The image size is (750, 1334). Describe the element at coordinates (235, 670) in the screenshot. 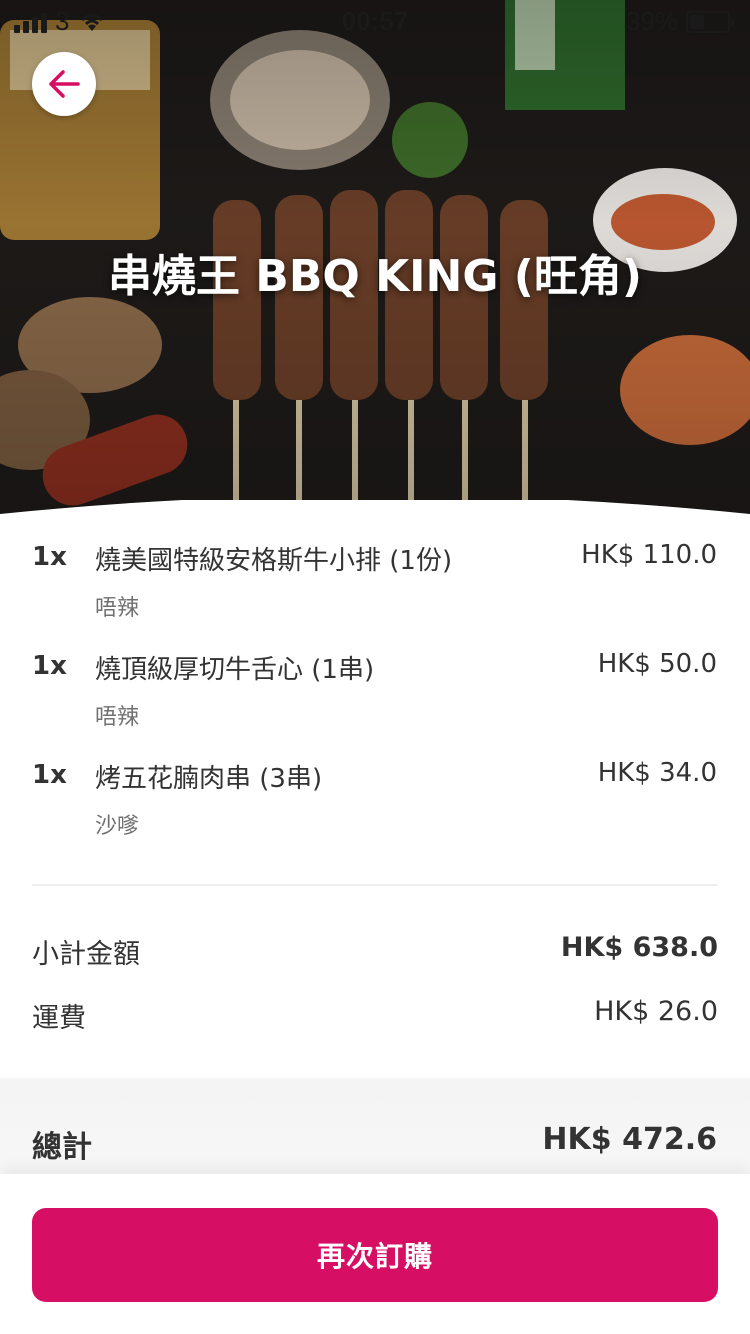

I see `item-name: 燒頂級厚切牛舌心 (1串)` at that location.